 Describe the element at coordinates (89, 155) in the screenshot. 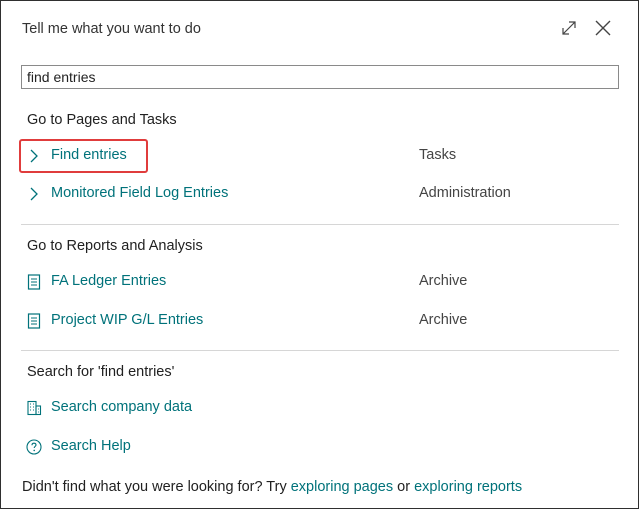

I see `result-label: Find entries` at that location.